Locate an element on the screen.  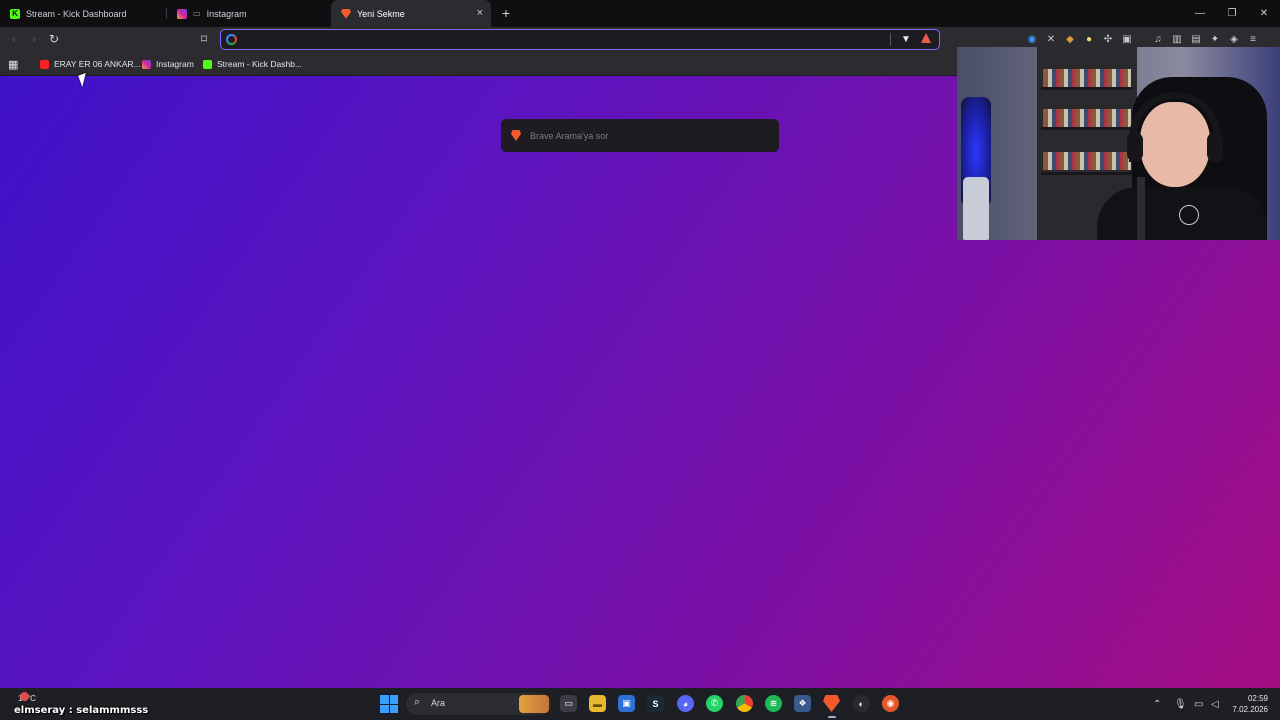
bookmark-item: Instagram is located at coordinates (168, 64).